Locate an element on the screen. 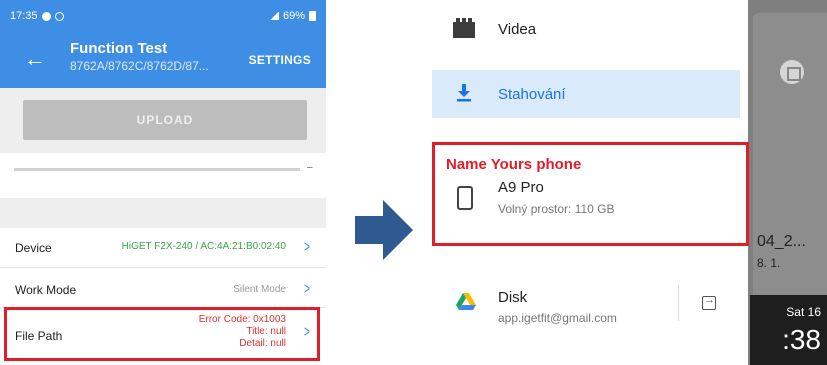 This screenshot has height=365, width=827. progress-bar is located at coordinates (157, 169).